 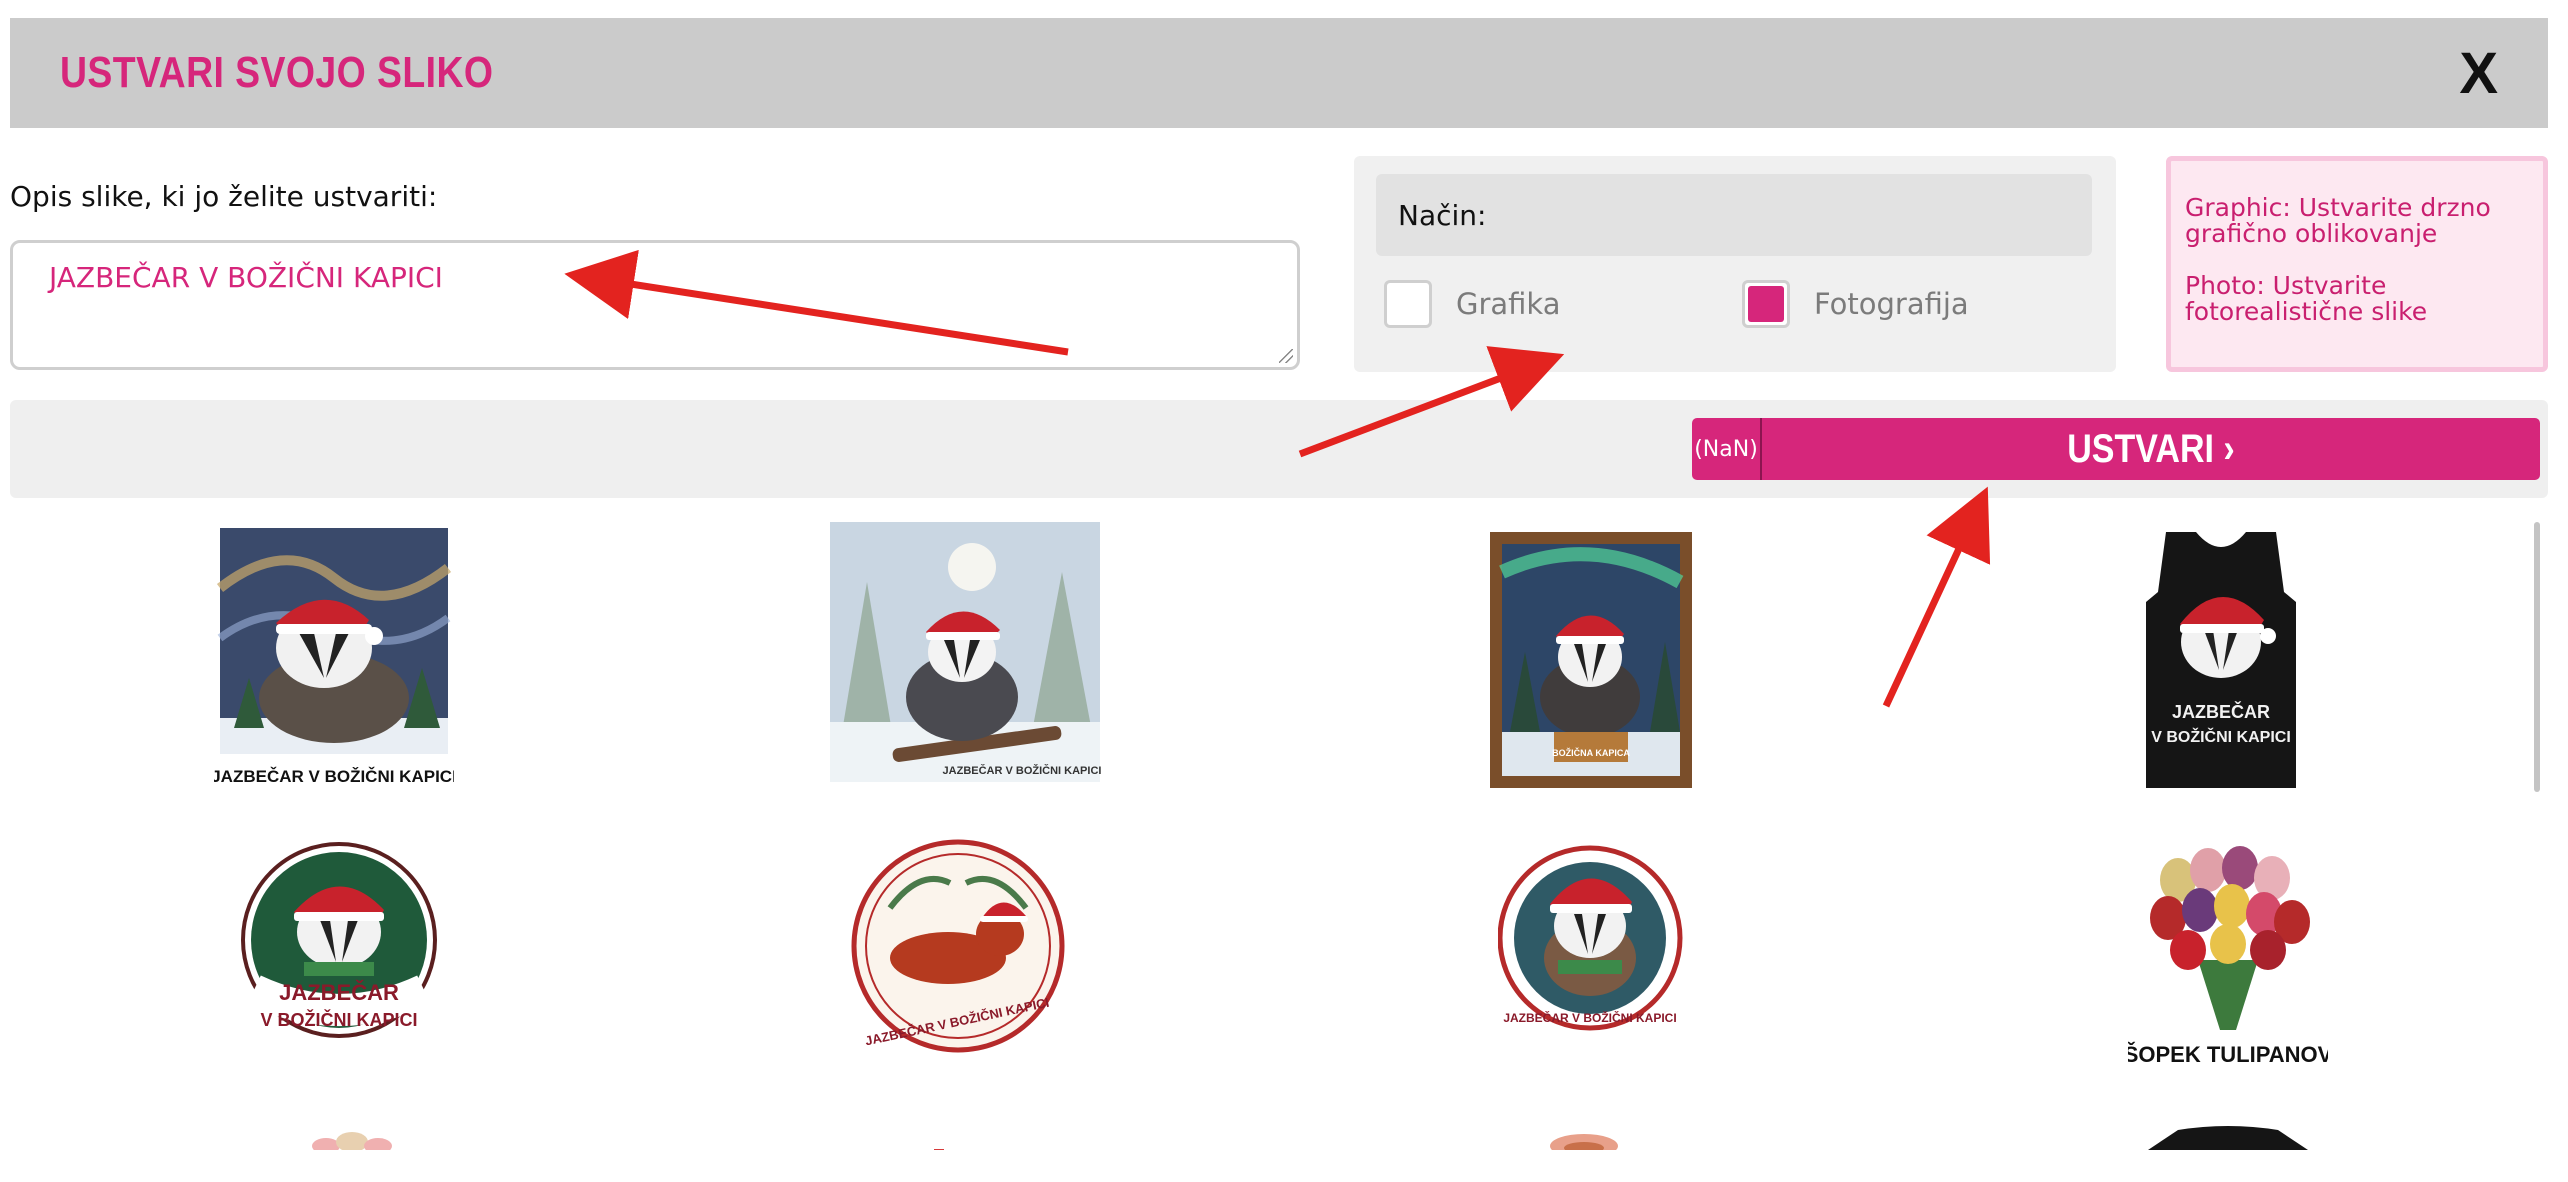 I want to click on gallery-caption: ŠOPEK TULIPANOV, so click(x=2228, y=1054).